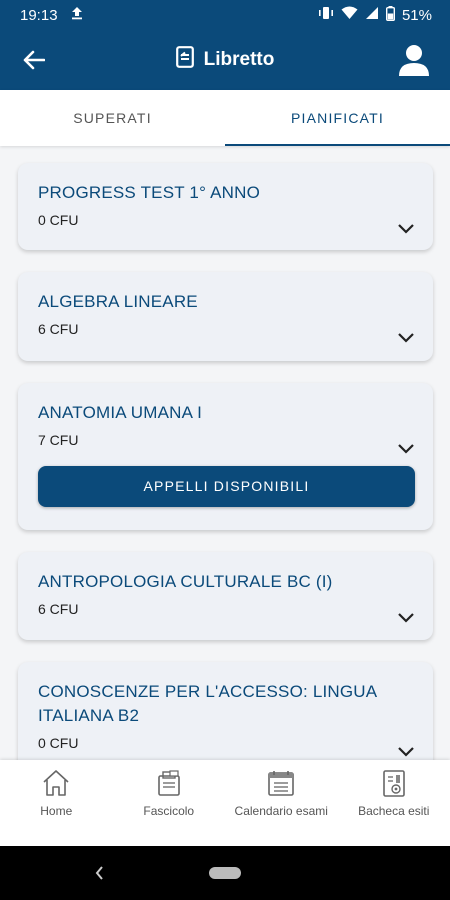  Describe the element at coordinates (225, 15) in the screenshot. I see `status-bar: 19:13 51%` at that location.